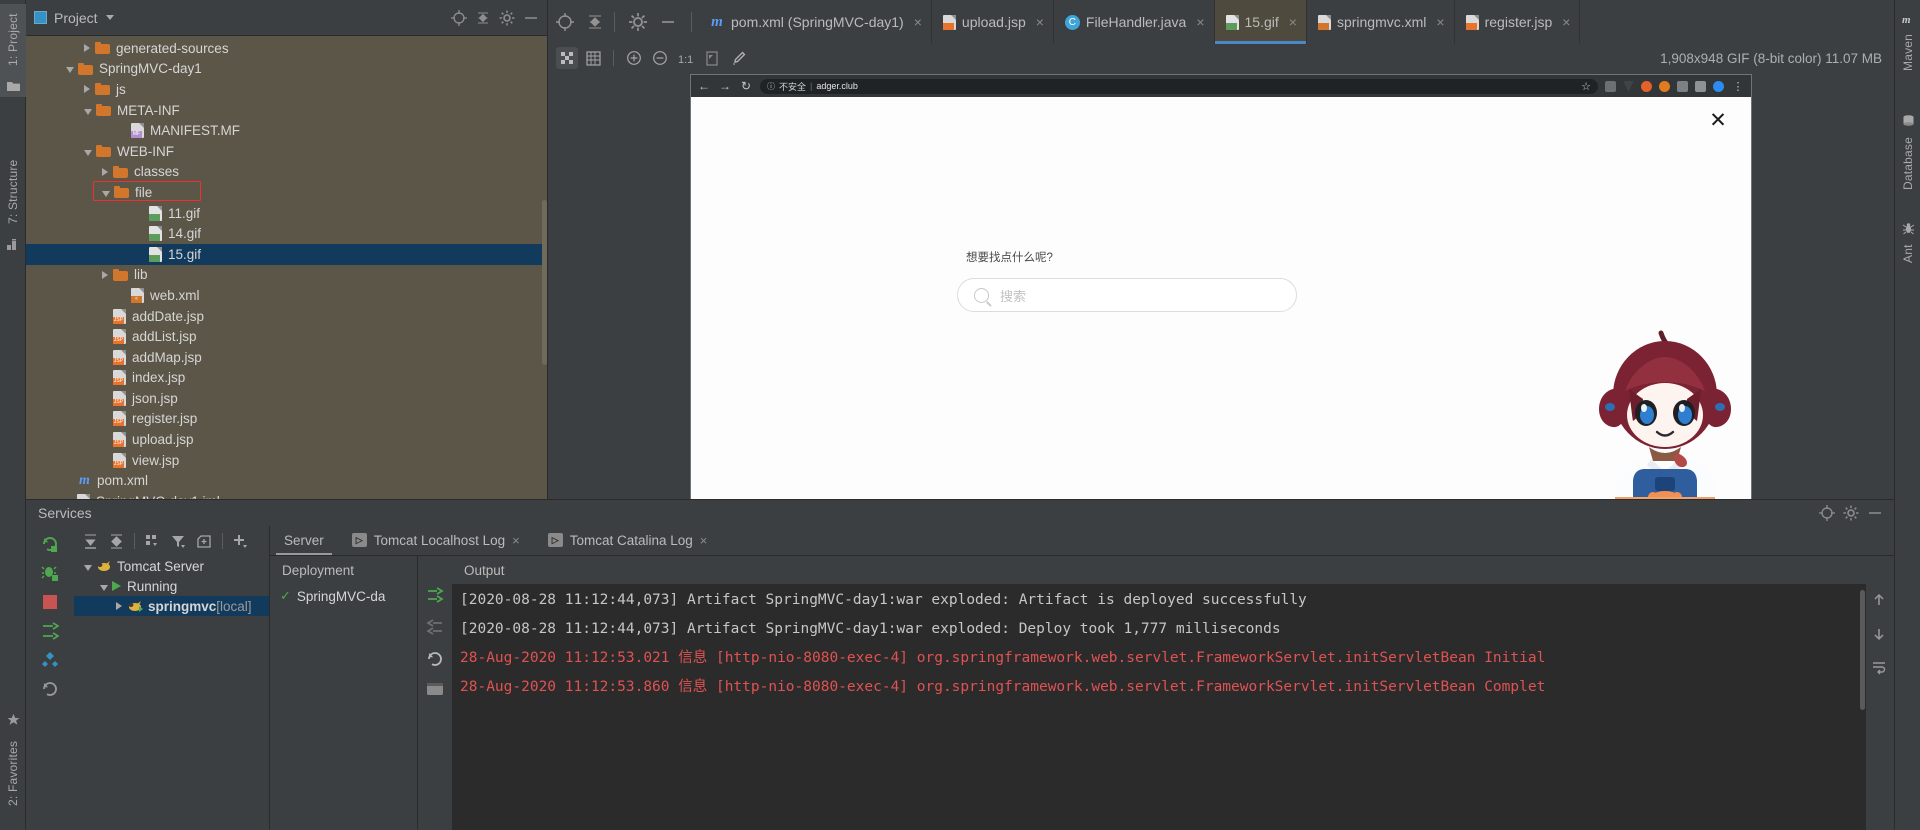 The height and width of the screenshot is (830, 1920). I want to click on redeploy-icon, so click(50, 631).